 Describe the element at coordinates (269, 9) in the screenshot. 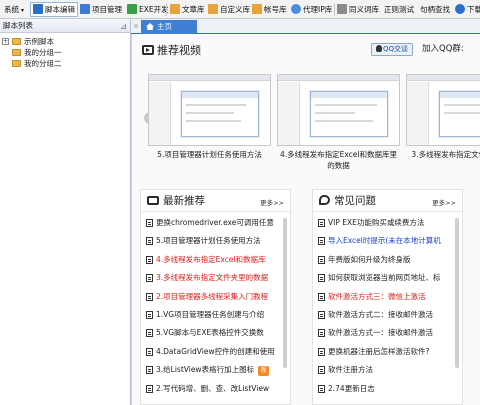

I see `toolbar-account-lib-button: 帐号库` at that location.